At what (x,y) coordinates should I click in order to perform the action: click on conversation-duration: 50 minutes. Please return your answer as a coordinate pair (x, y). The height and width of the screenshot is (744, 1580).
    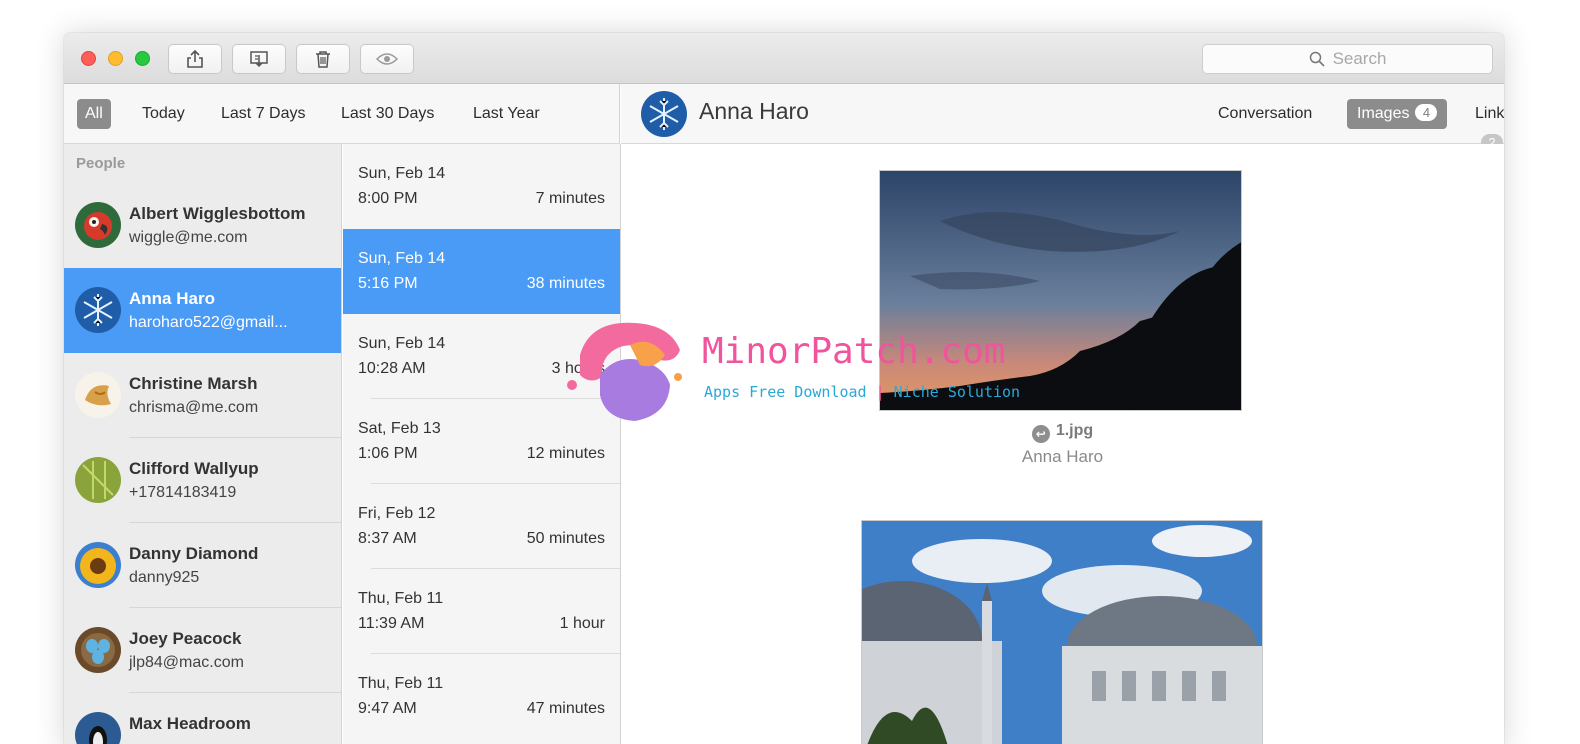
    Looking at the image, I should click on (565, 538).